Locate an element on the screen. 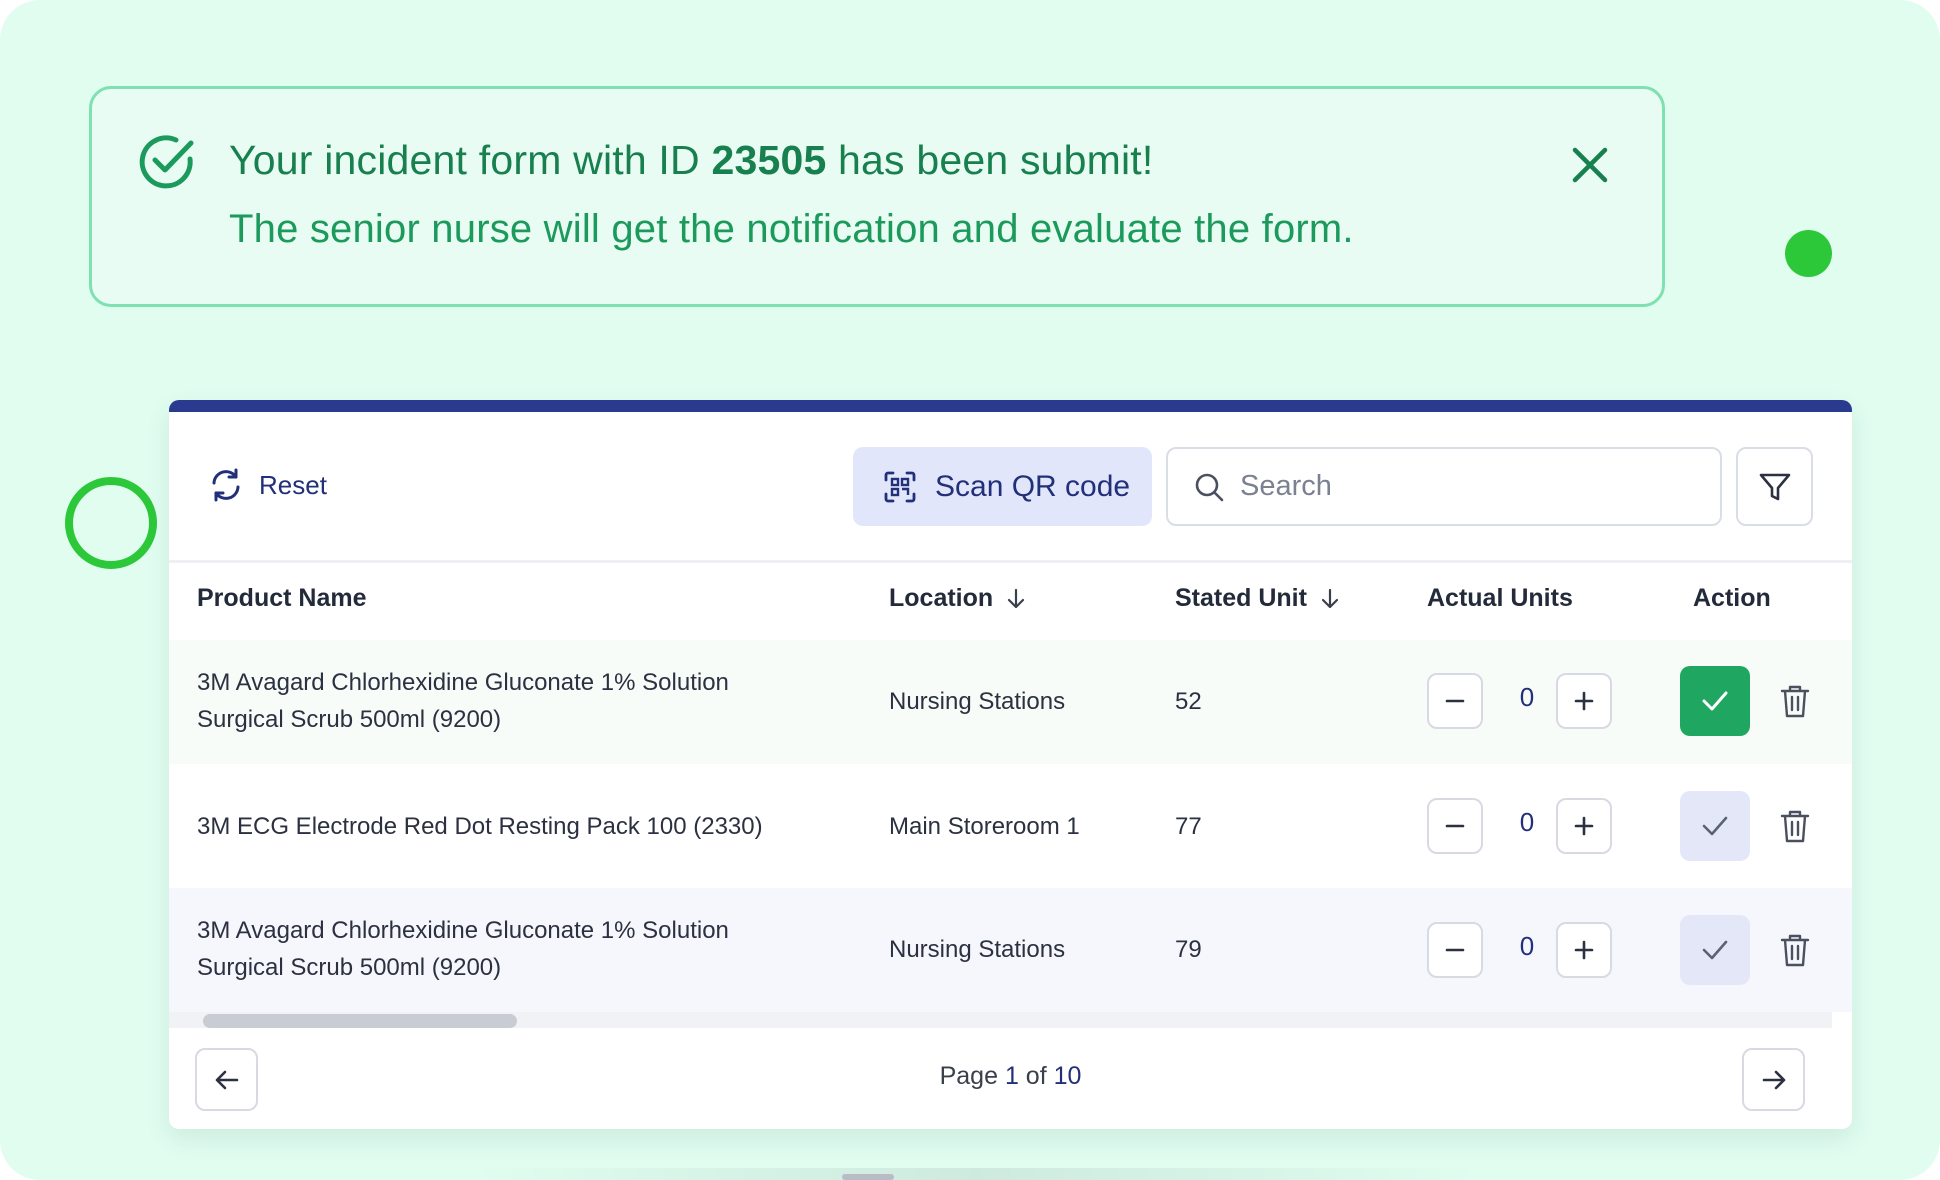  indicator-ring is located at coordinates (111, 523).